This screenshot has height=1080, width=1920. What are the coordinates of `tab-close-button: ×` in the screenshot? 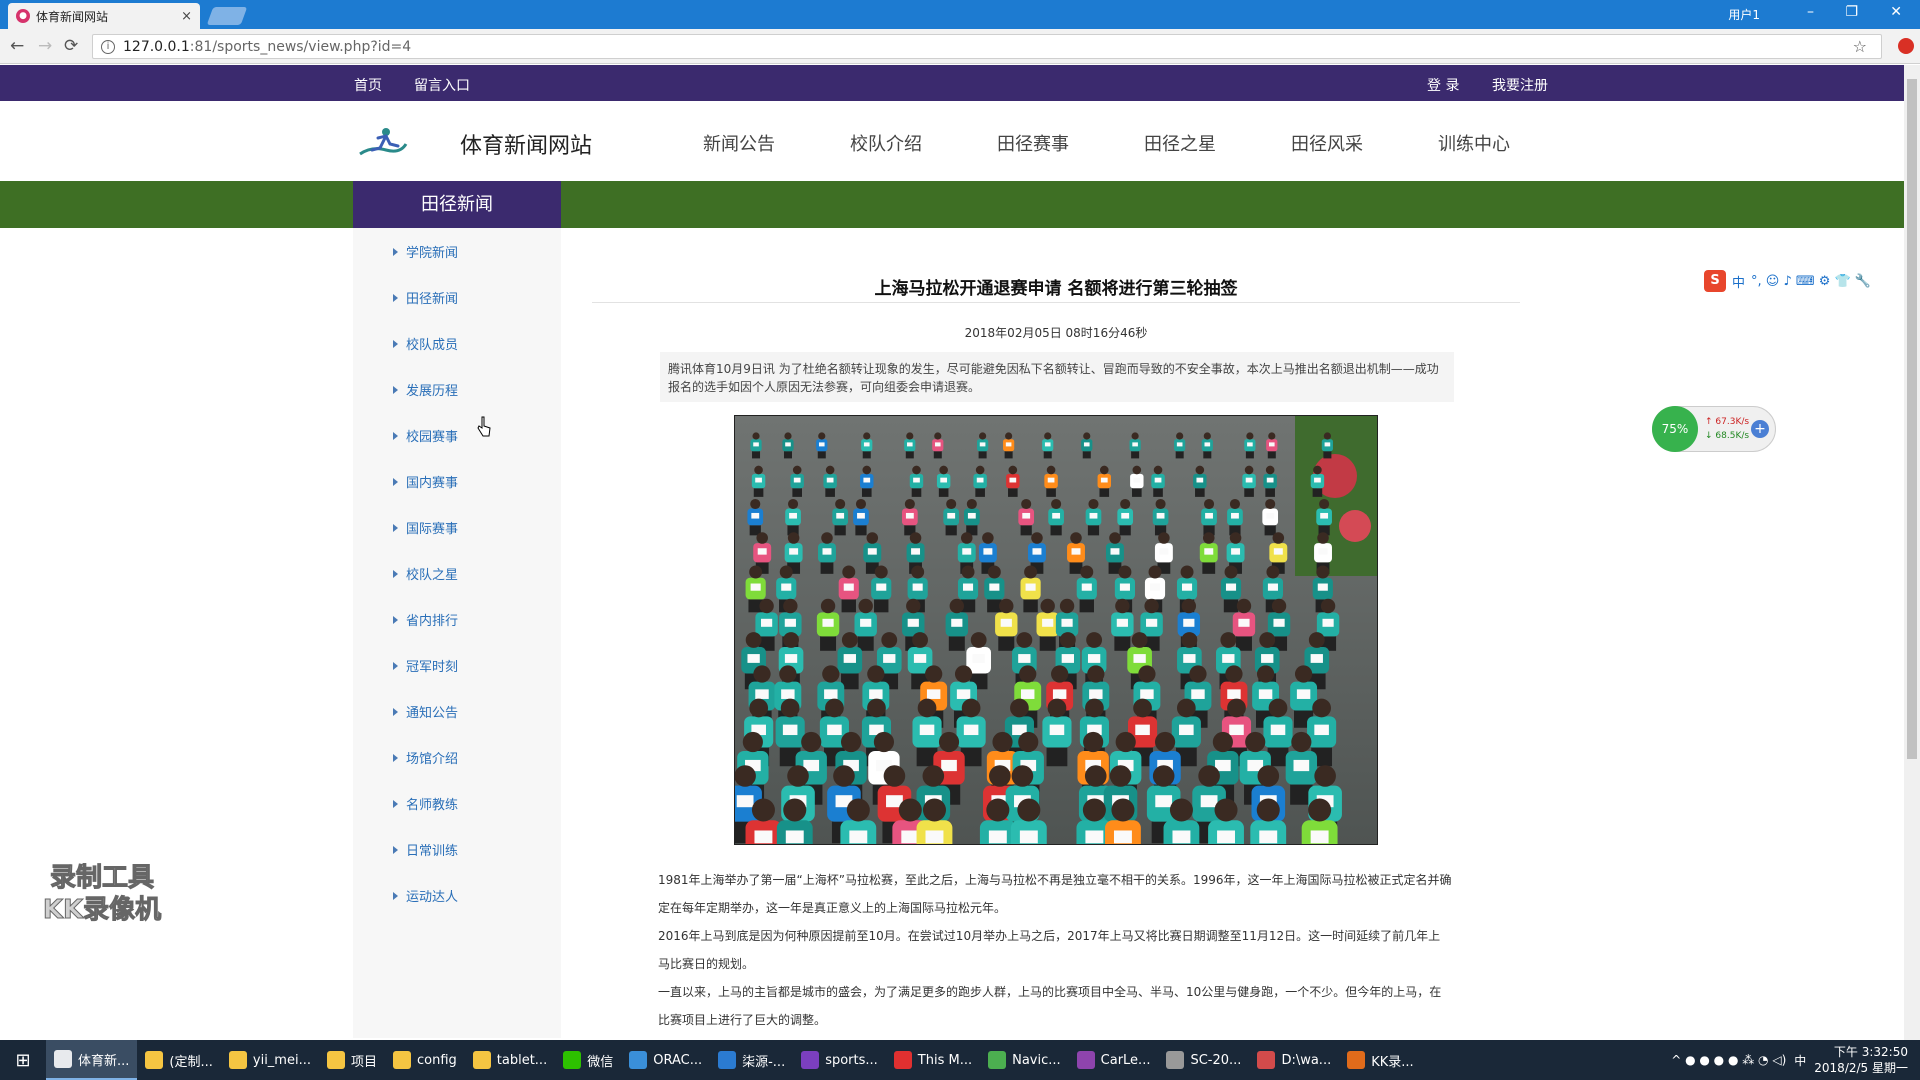 It's located at (186, 16).